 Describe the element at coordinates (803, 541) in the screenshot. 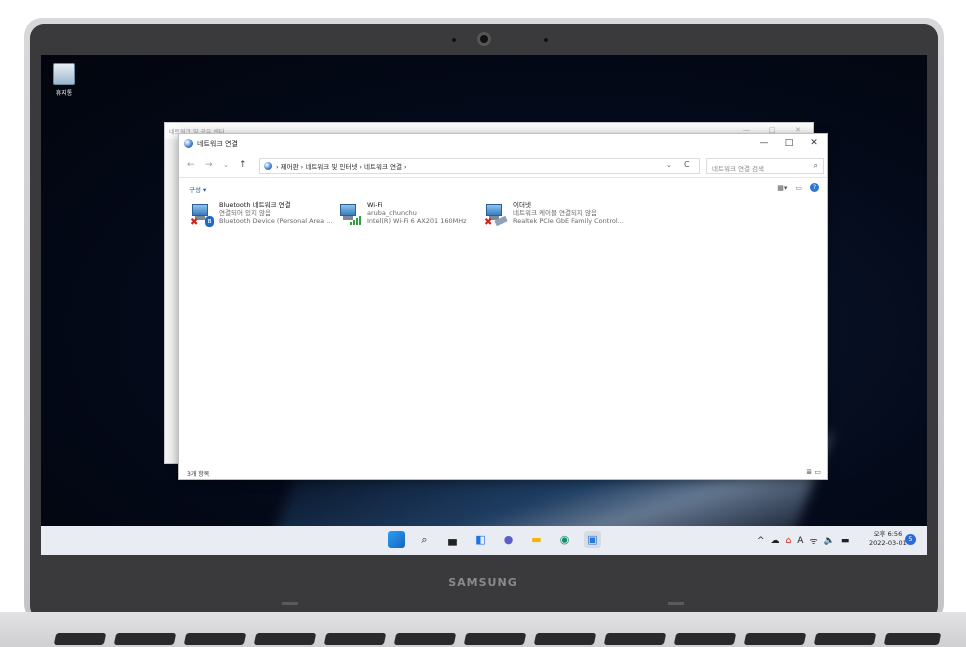

I see `system-tray: ^ ☁ ⌂ A ᯤ 🔈 ▬` at that location.